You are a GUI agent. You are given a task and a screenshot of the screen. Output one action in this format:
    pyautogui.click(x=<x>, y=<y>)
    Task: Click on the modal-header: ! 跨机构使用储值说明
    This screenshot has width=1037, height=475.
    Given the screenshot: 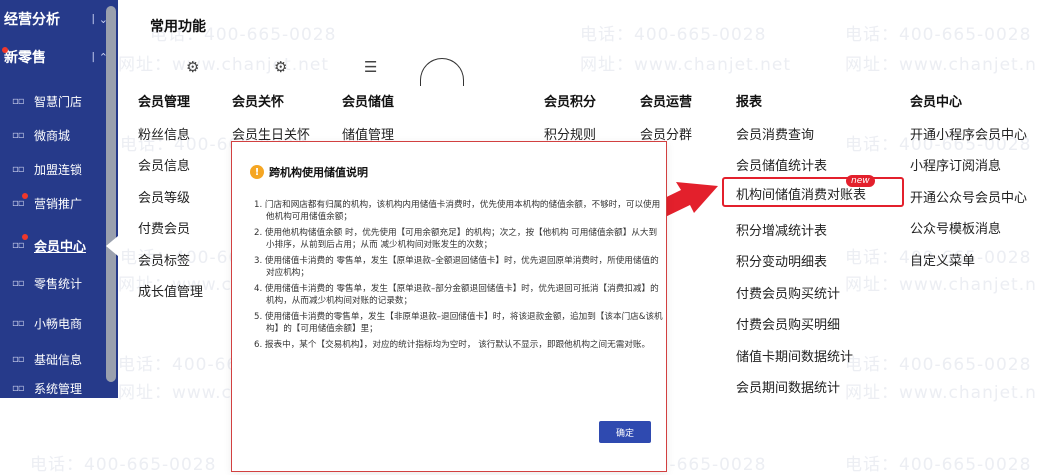 What is the action you would take?
    pyautogui.click(x=309, y=172)
    